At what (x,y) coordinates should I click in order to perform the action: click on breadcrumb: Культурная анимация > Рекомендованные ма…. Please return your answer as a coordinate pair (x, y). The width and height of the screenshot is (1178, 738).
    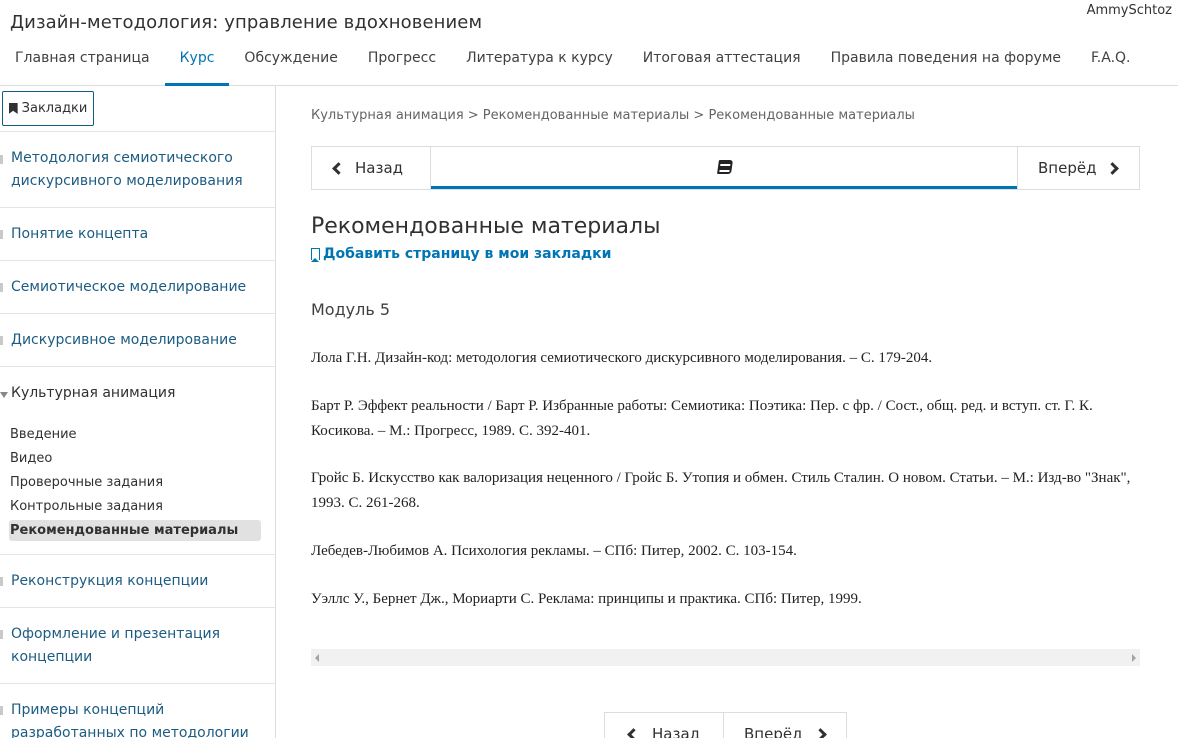
    Looking at the image, I should click on (613, 115).